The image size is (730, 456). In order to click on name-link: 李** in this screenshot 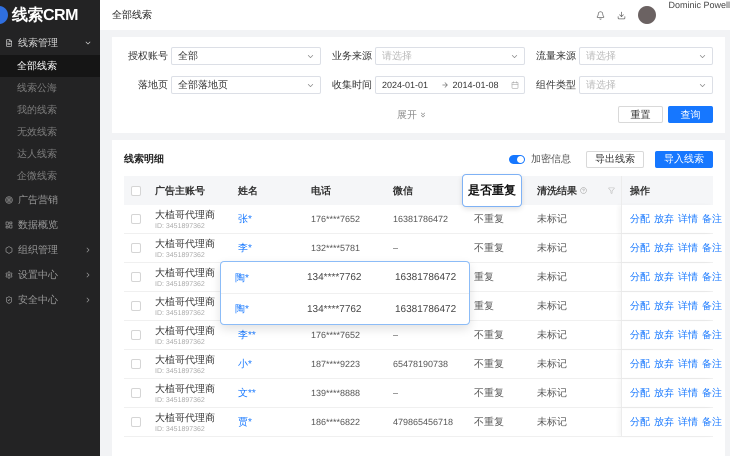, I will do `click(274, 335)`.